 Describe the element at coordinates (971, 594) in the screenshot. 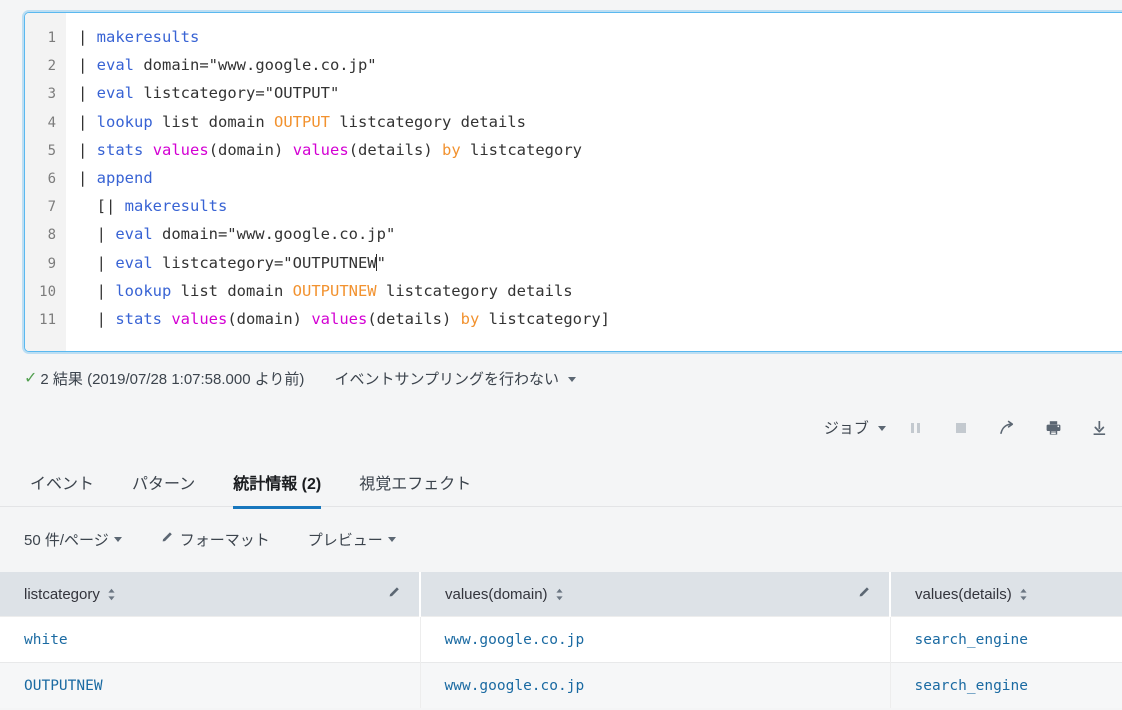

I see `column-header-label: values(details)` at that location.